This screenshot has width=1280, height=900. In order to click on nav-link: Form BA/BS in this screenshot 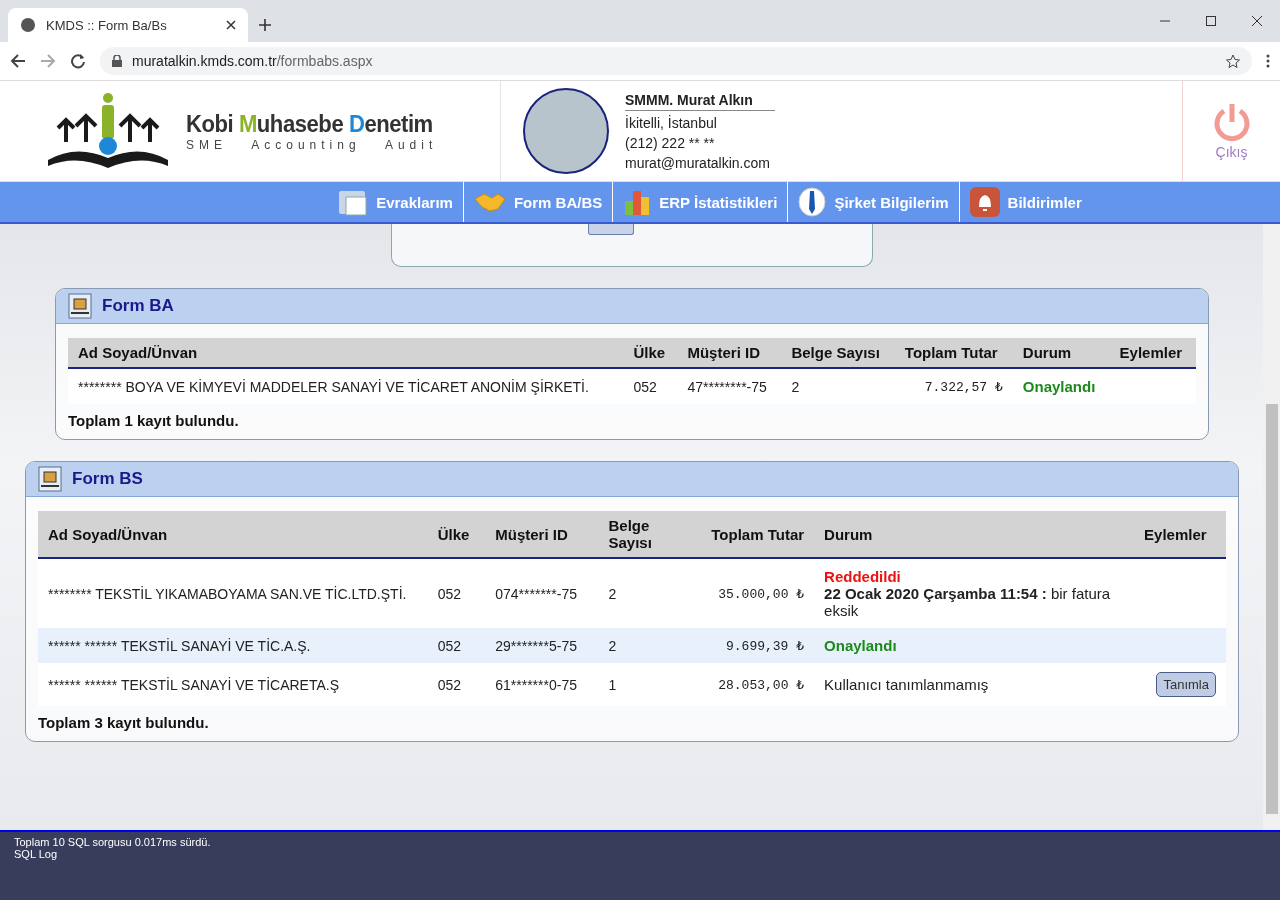, I will do `click(537, 202)`.